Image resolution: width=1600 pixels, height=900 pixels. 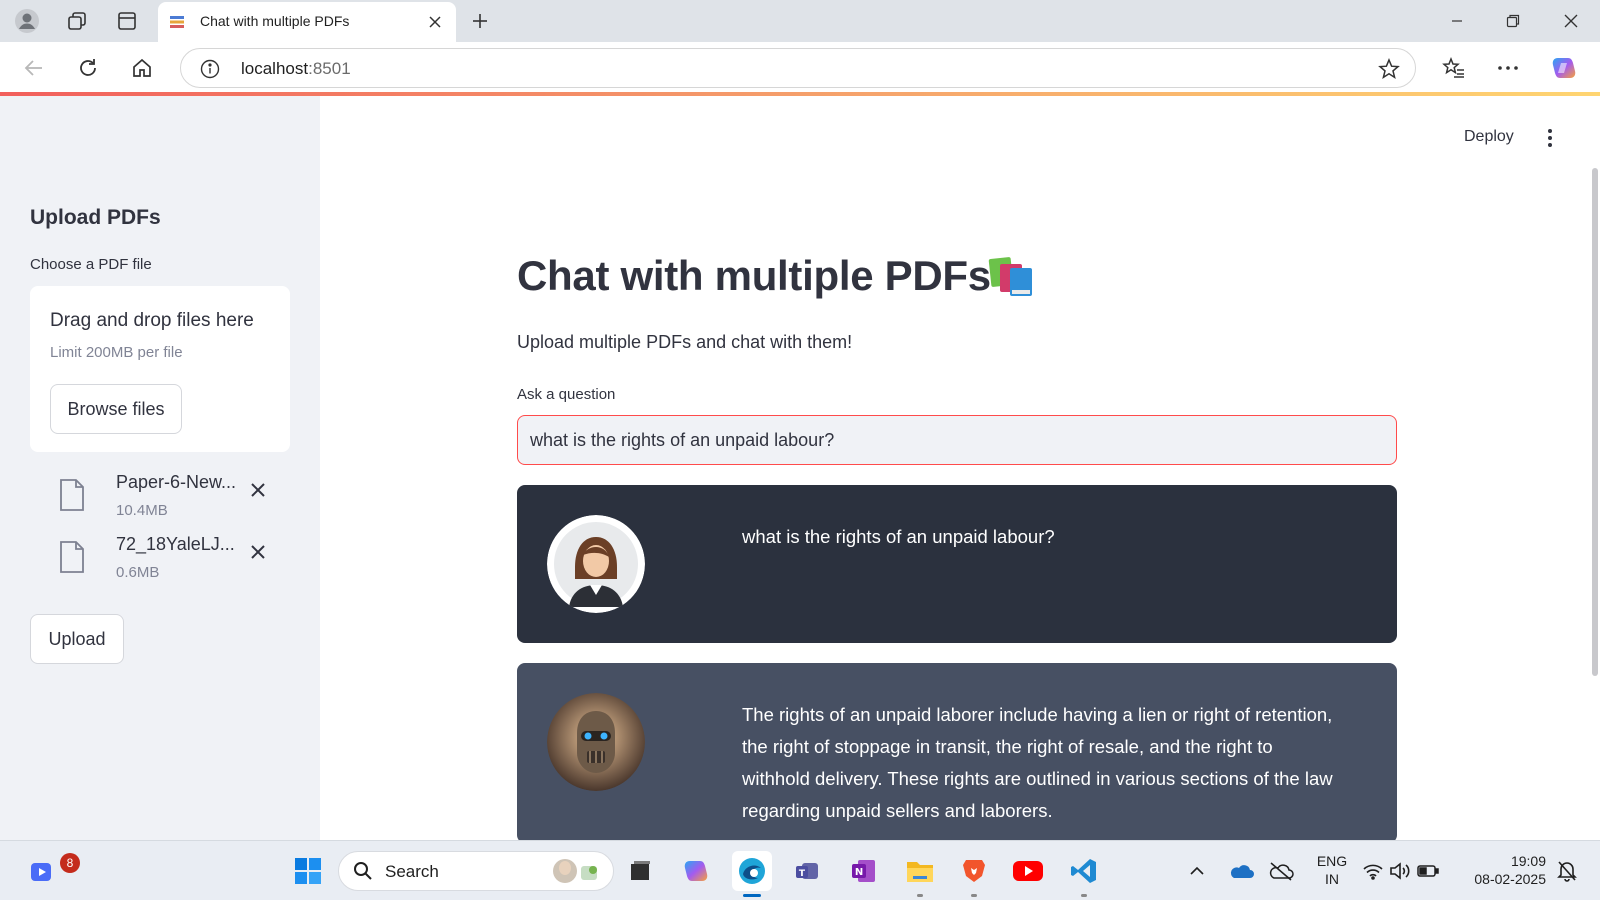 I want to click on wifi-icon, so click(x=1373, y=871).